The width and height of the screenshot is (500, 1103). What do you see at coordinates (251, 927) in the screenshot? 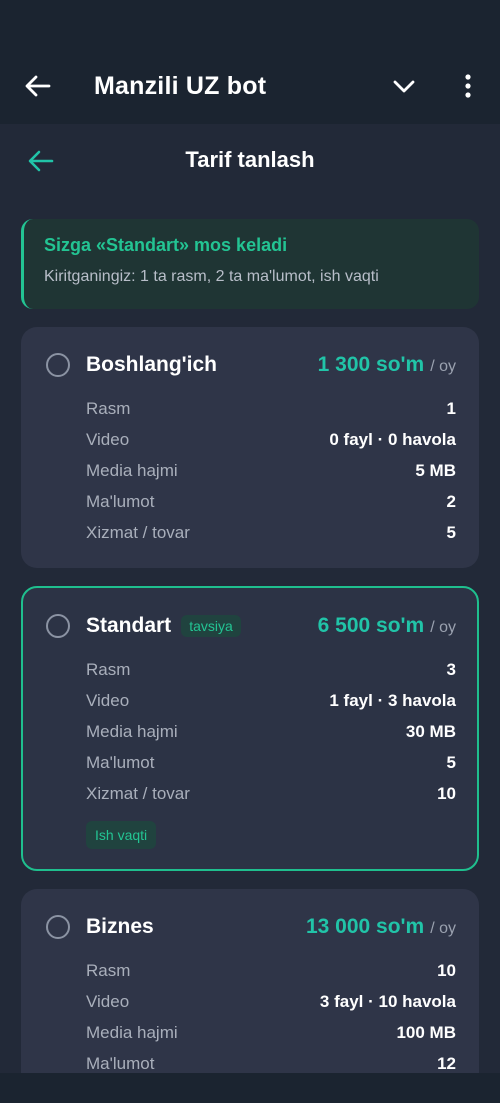
I see `plan-header: Biznes 13 000 so'm / oy` at bounding box center [251, 927].